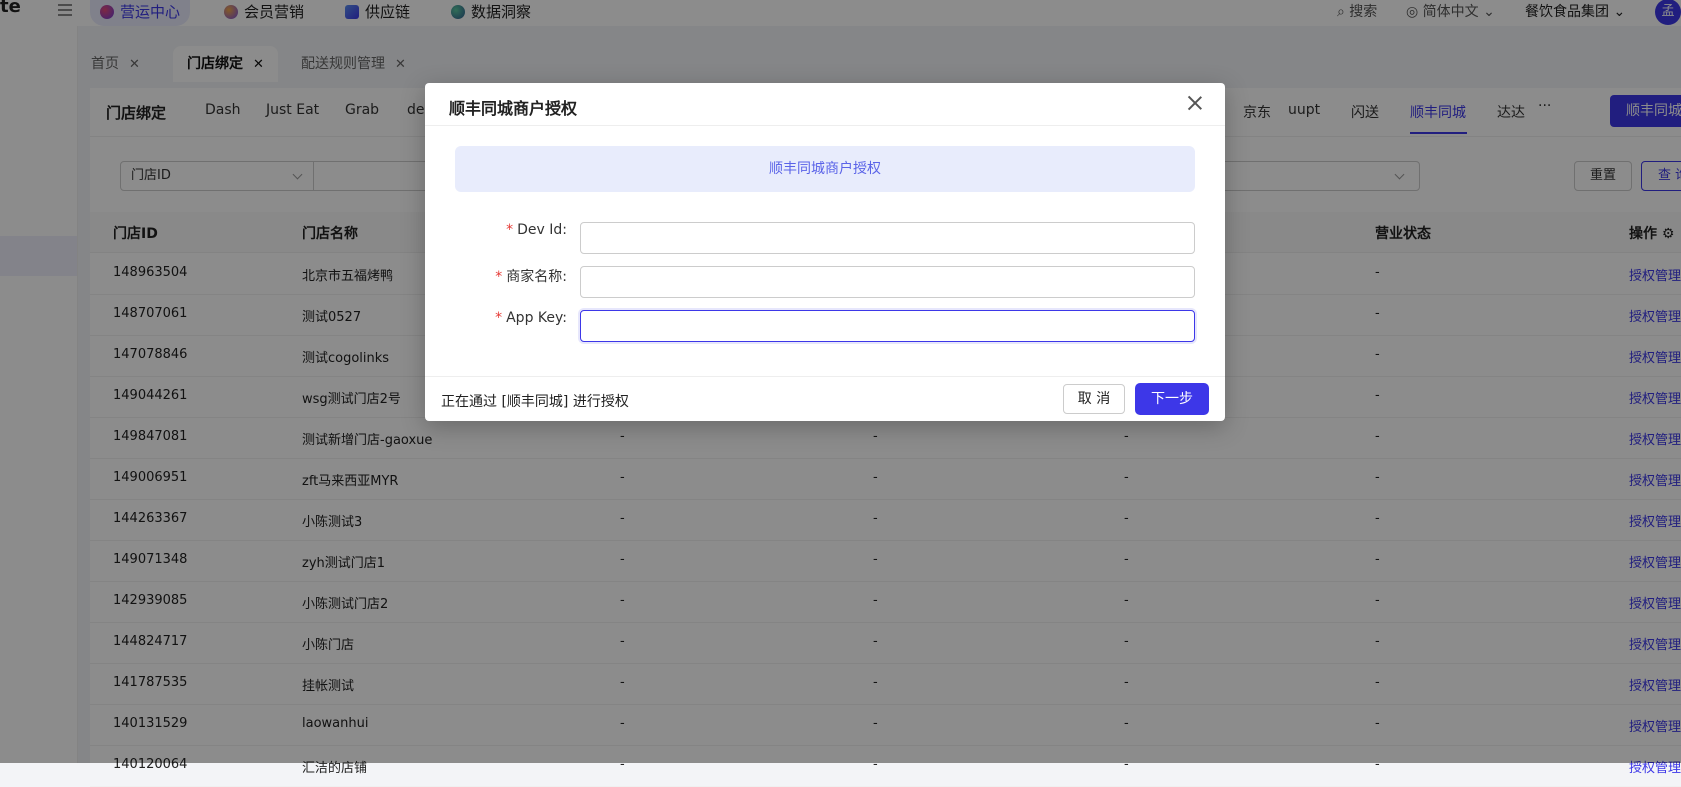 This screenshot has height=787, width=1681. I want to click on dev-id-label: * Dev Id:, so click(536, 230).